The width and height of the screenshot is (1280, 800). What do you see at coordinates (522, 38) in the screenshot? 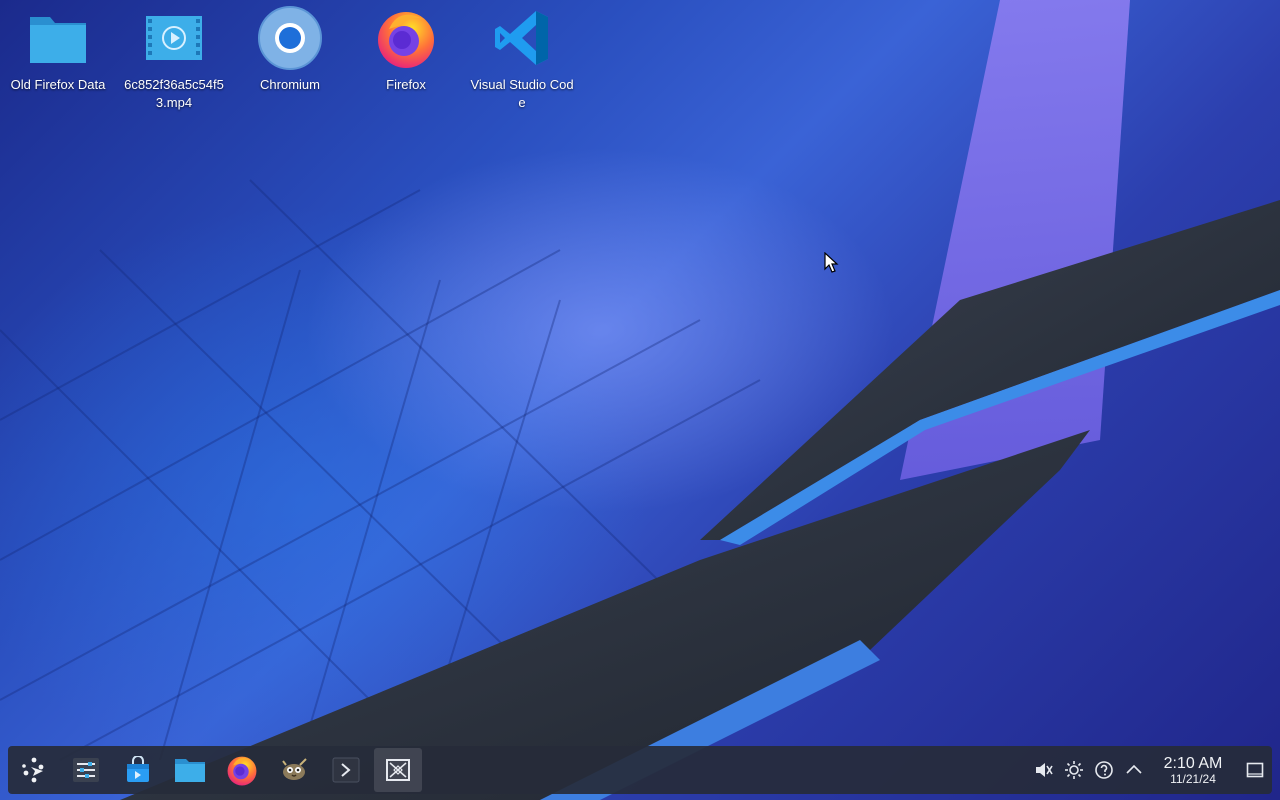
I see `vscode-icon` at bounding box center [522, 38].